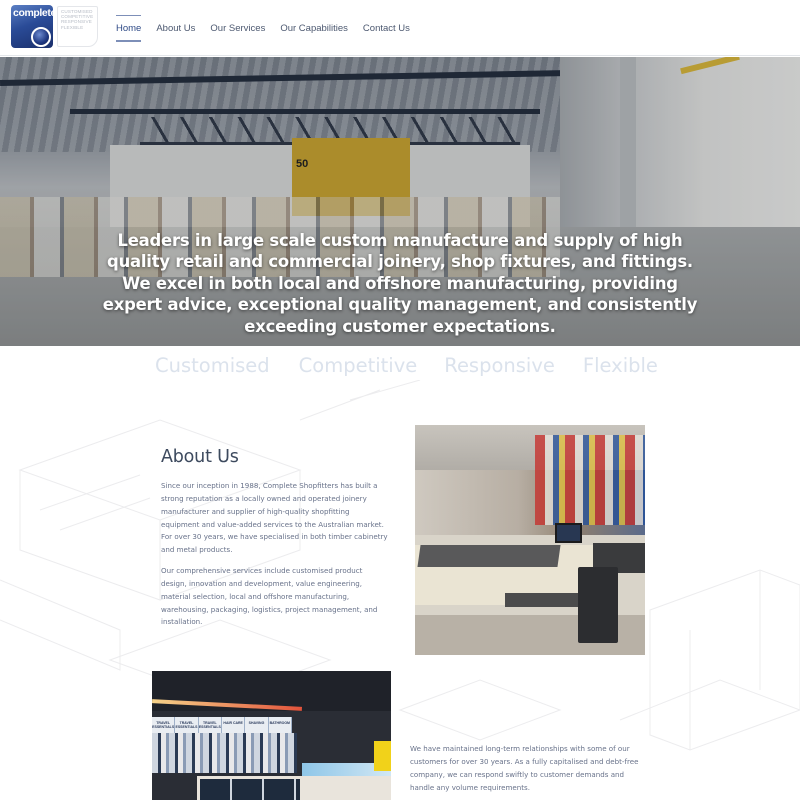 Image resolution: width=800 pixels, height=800 pixels. I want to click on logo-mark: complete, so click(32, 26).